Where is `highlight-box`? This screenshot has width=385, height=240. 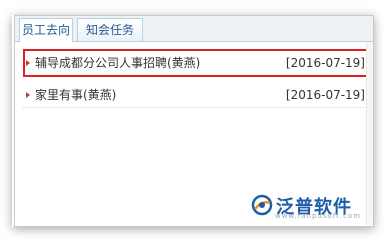 highlight-box is located at coordinates (197, 63).